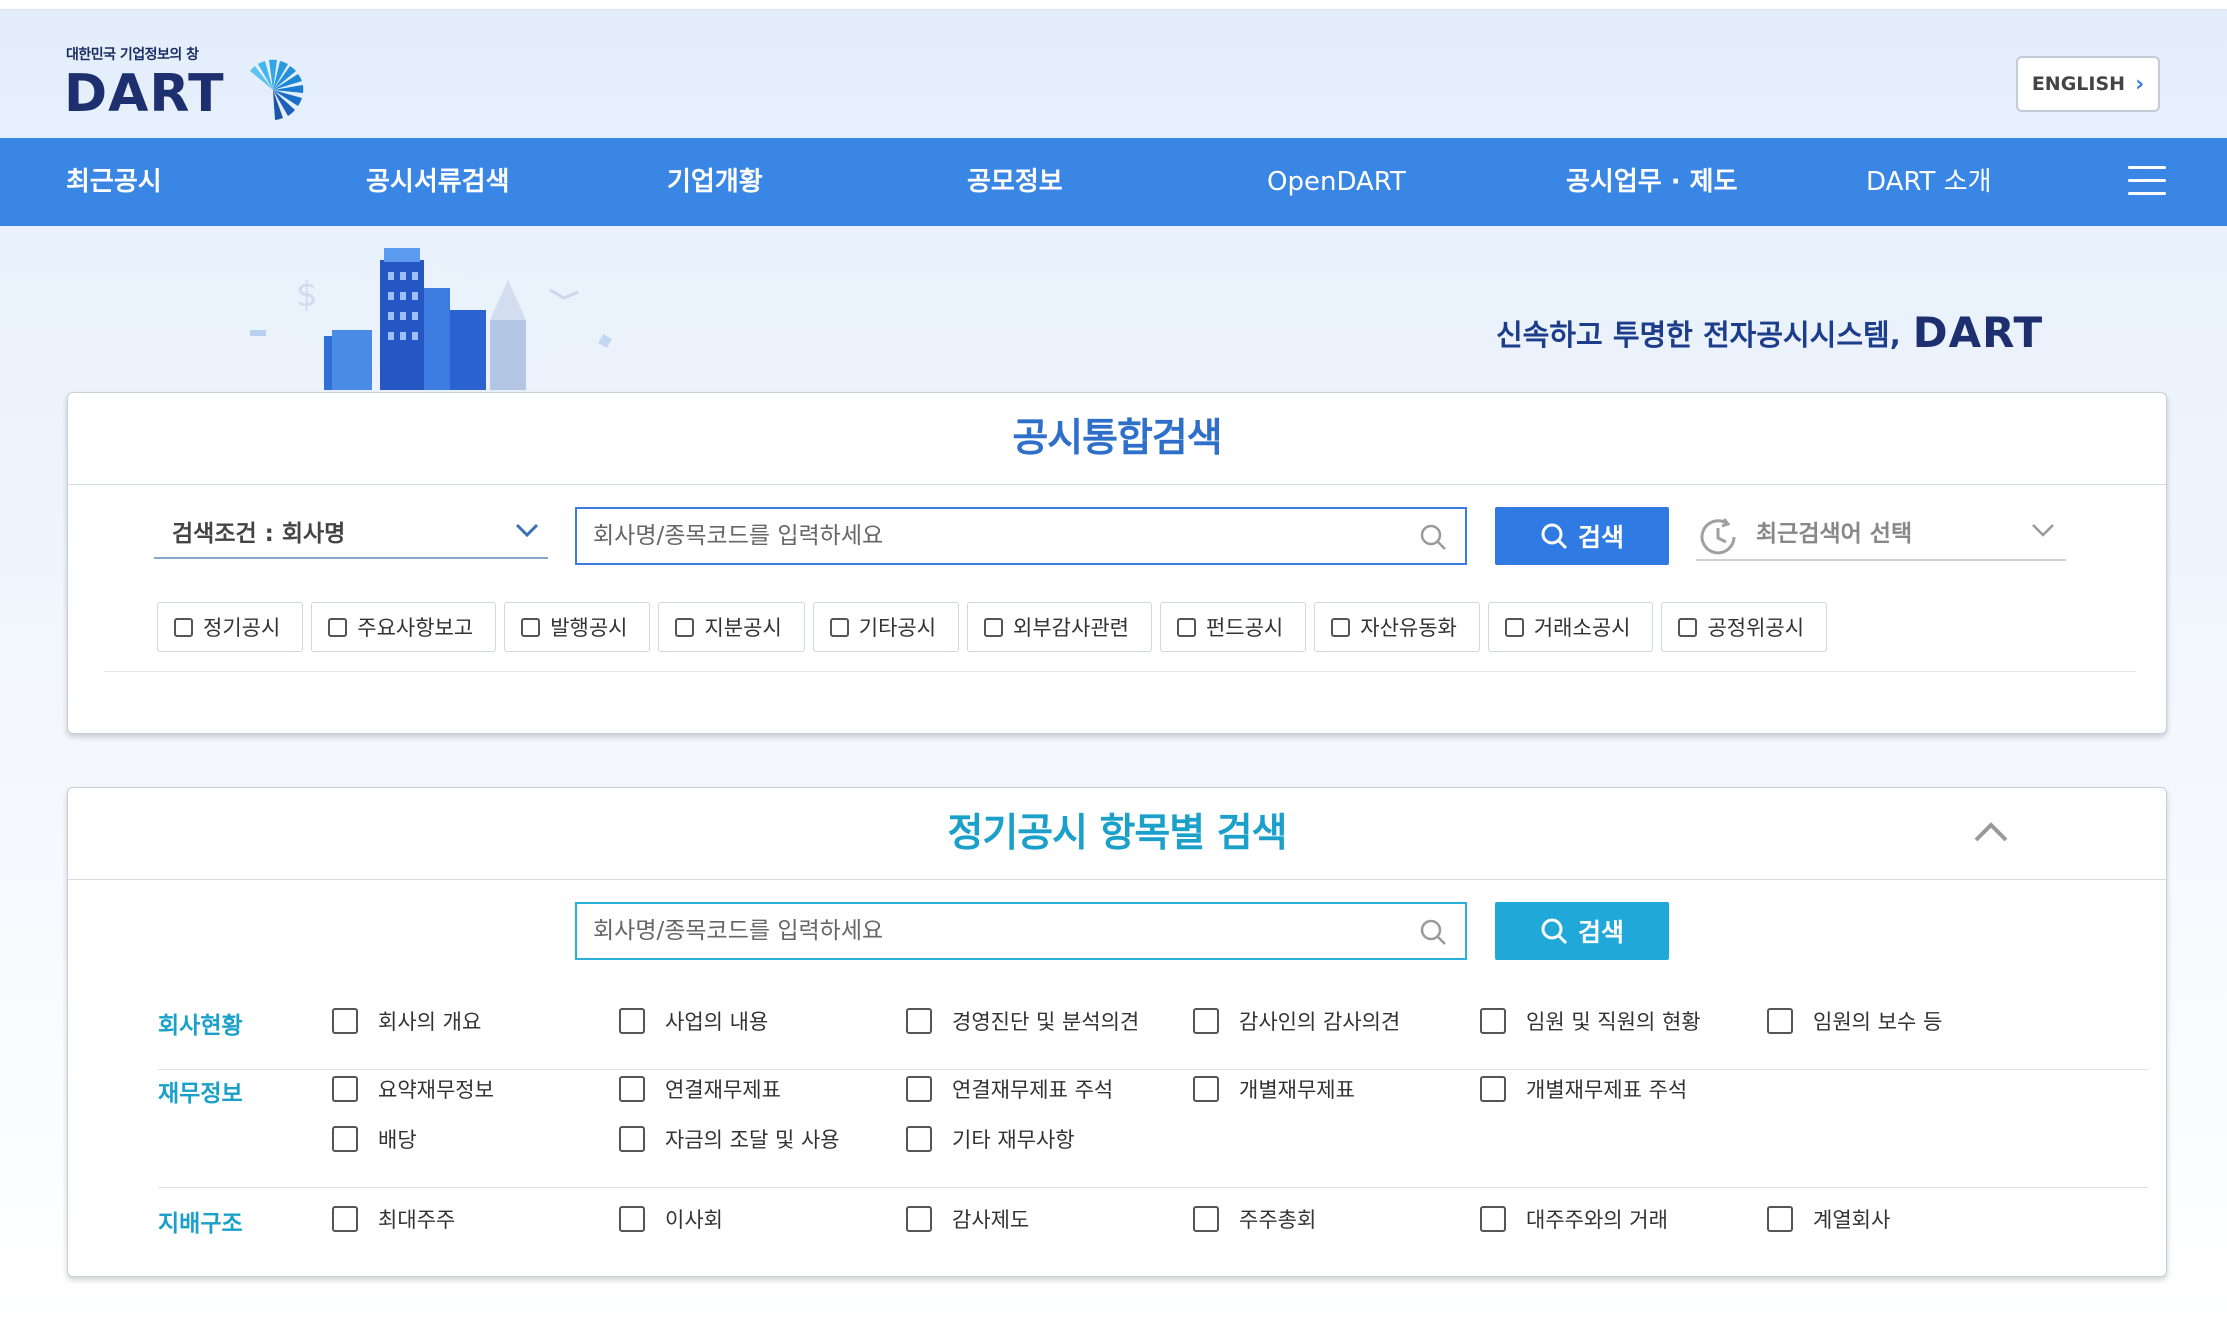 This screenshot has height=1330, width=2227. What do you see at coordinates (417, 1220) in the screenshot?
I see `item-label: 최대주주` at bounding box center [417, 1220].